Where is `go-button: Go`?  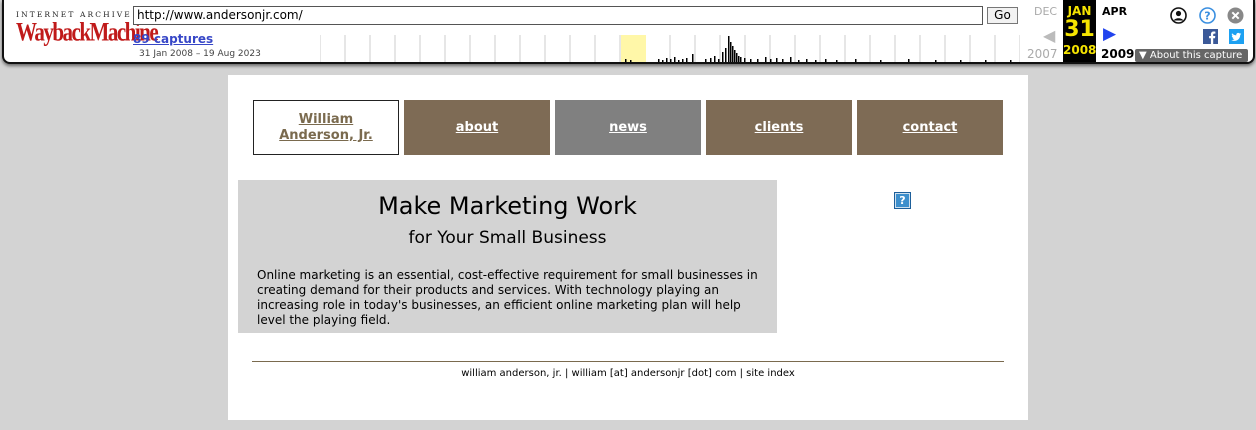
go-button: Go is located at coordinates (1002, 15).